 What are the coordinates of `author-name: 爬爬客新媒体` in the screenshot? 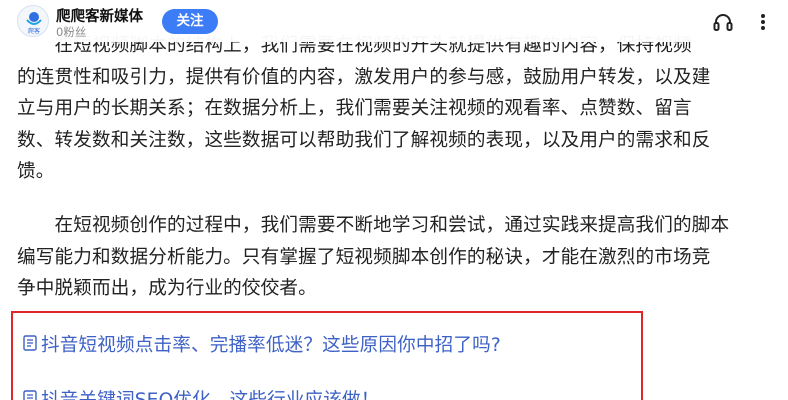 It's located at (99, 15).